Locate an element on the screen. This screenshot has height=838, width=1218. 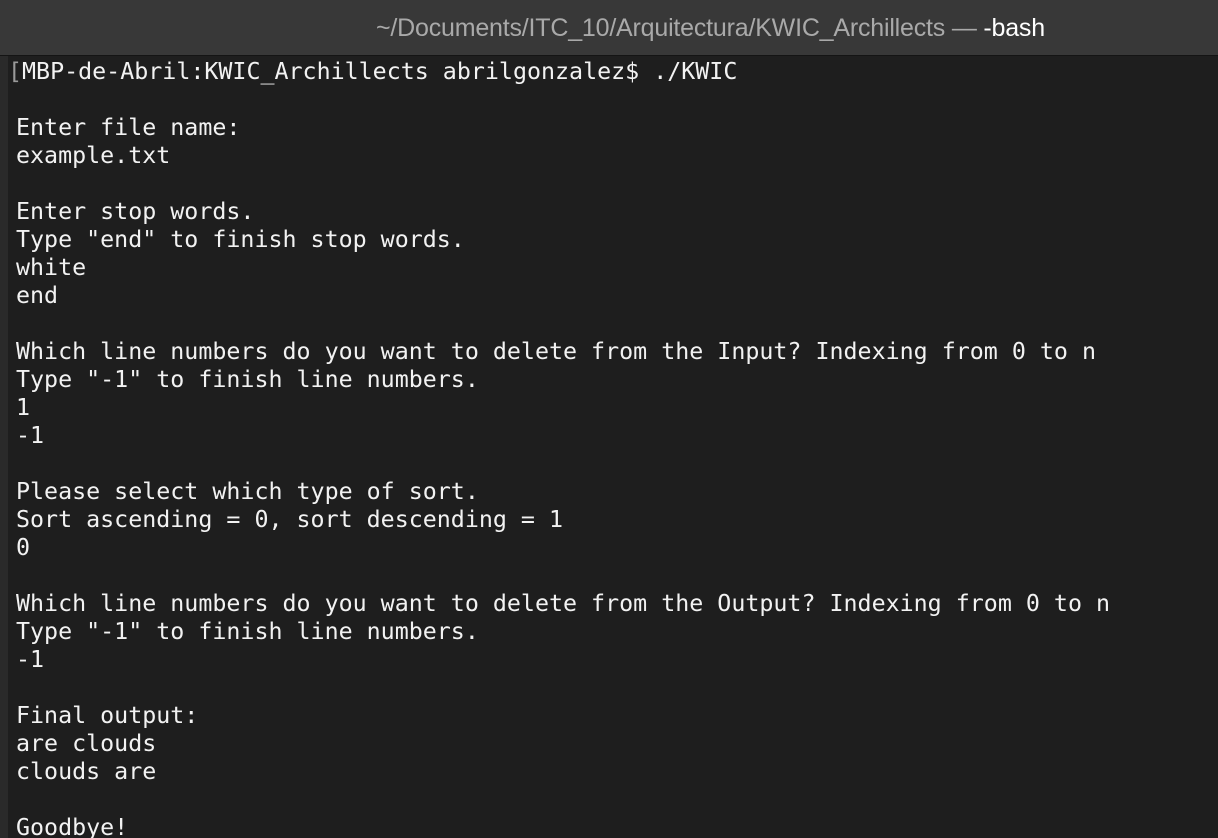
terminal-line: are clouds is located at coordinates (86, 743).